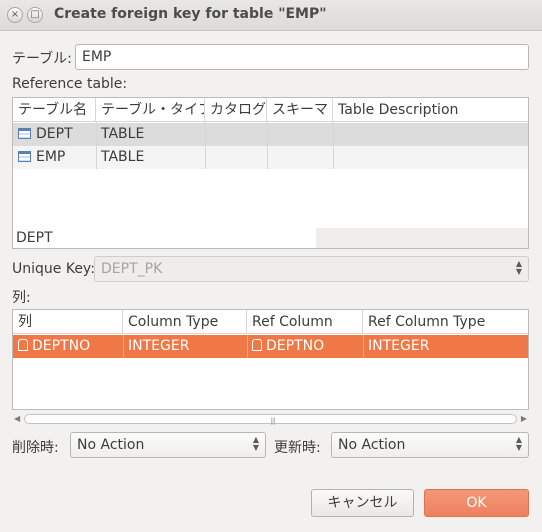 Image resolution: width=542 pixels, height=532 pixels. I want to click on grip-icon: |||, so click(273, 421).